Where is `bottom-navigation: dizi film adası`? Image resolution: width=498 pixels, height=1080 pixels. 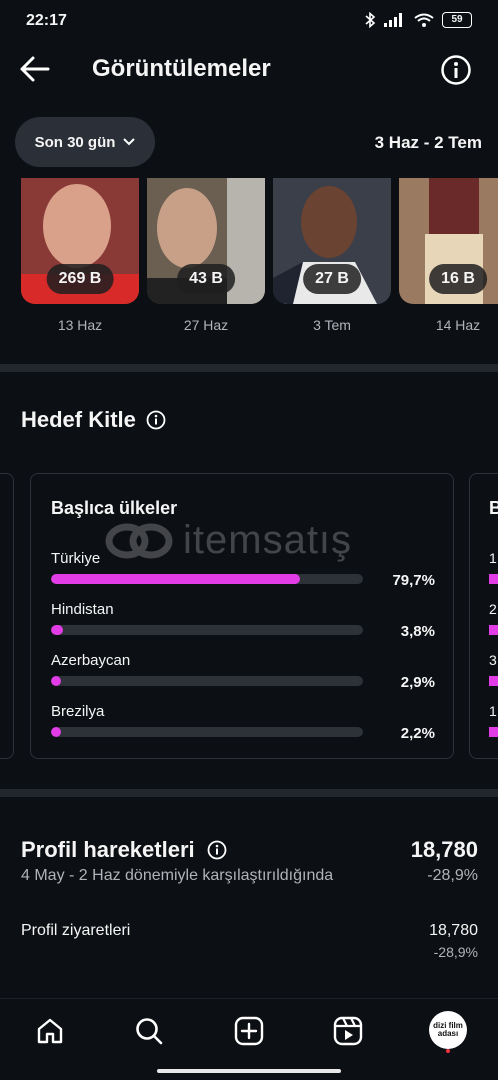
bottom-navigation: dizi film adası is located at coordinates (249, 1039).